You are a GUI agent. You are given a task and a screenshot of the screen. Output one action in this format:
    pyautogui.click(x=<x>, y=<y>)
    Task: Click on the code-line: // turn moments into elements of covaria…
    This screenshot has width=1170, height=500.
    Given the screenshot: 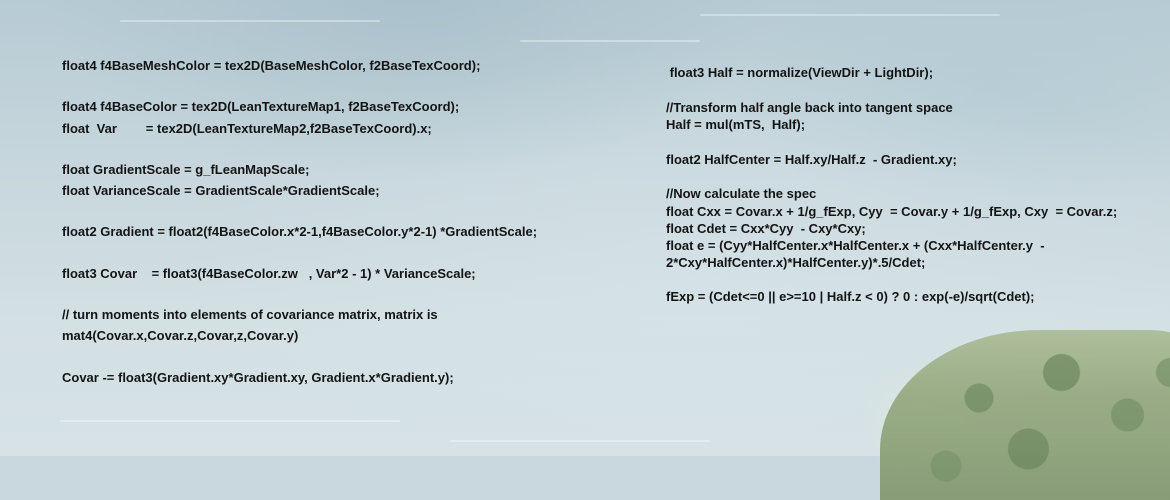 What is the action you would take?
    pyautogui.click(x=250, y=314)
    